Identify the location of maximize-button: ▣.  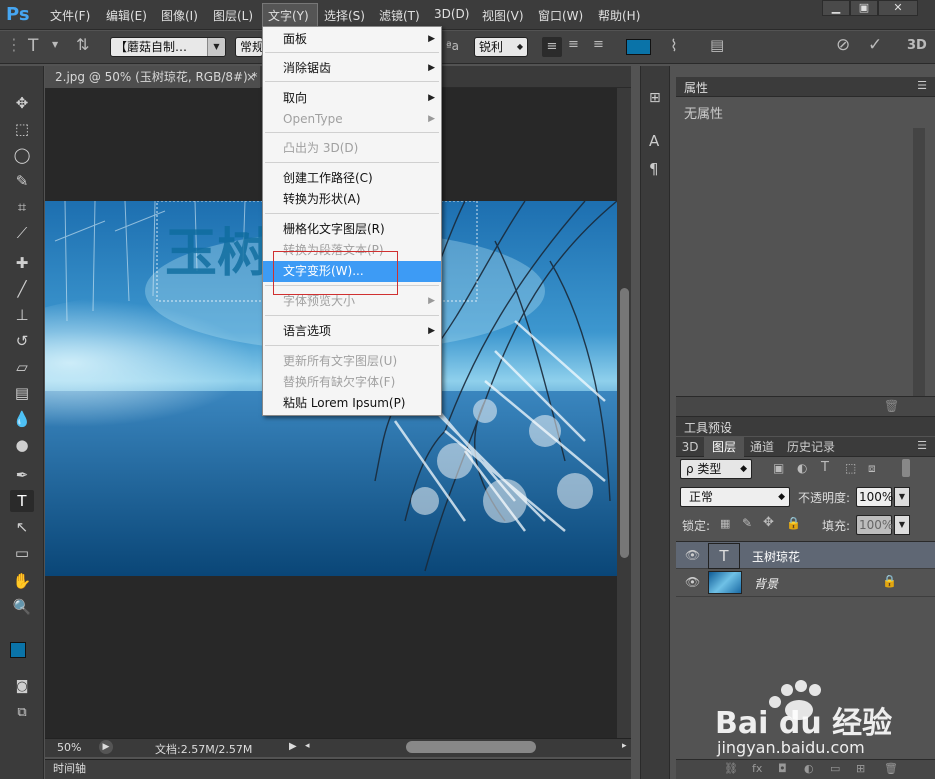
(864, 8).